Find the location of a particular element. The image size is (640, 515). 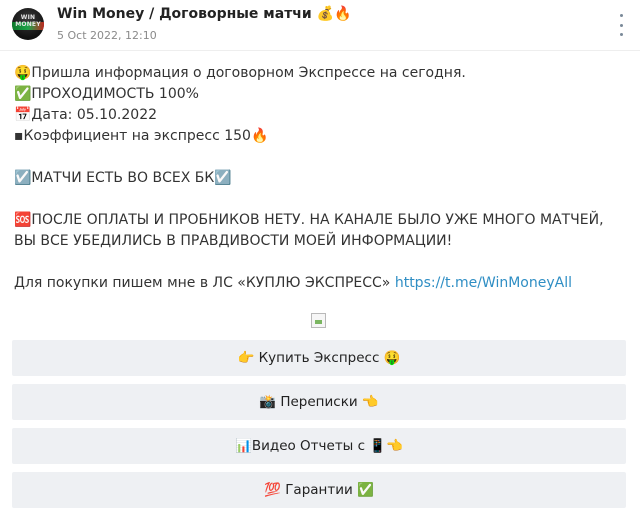

channel-avatar: WIN MONEY is located at coordinates (28, 24).